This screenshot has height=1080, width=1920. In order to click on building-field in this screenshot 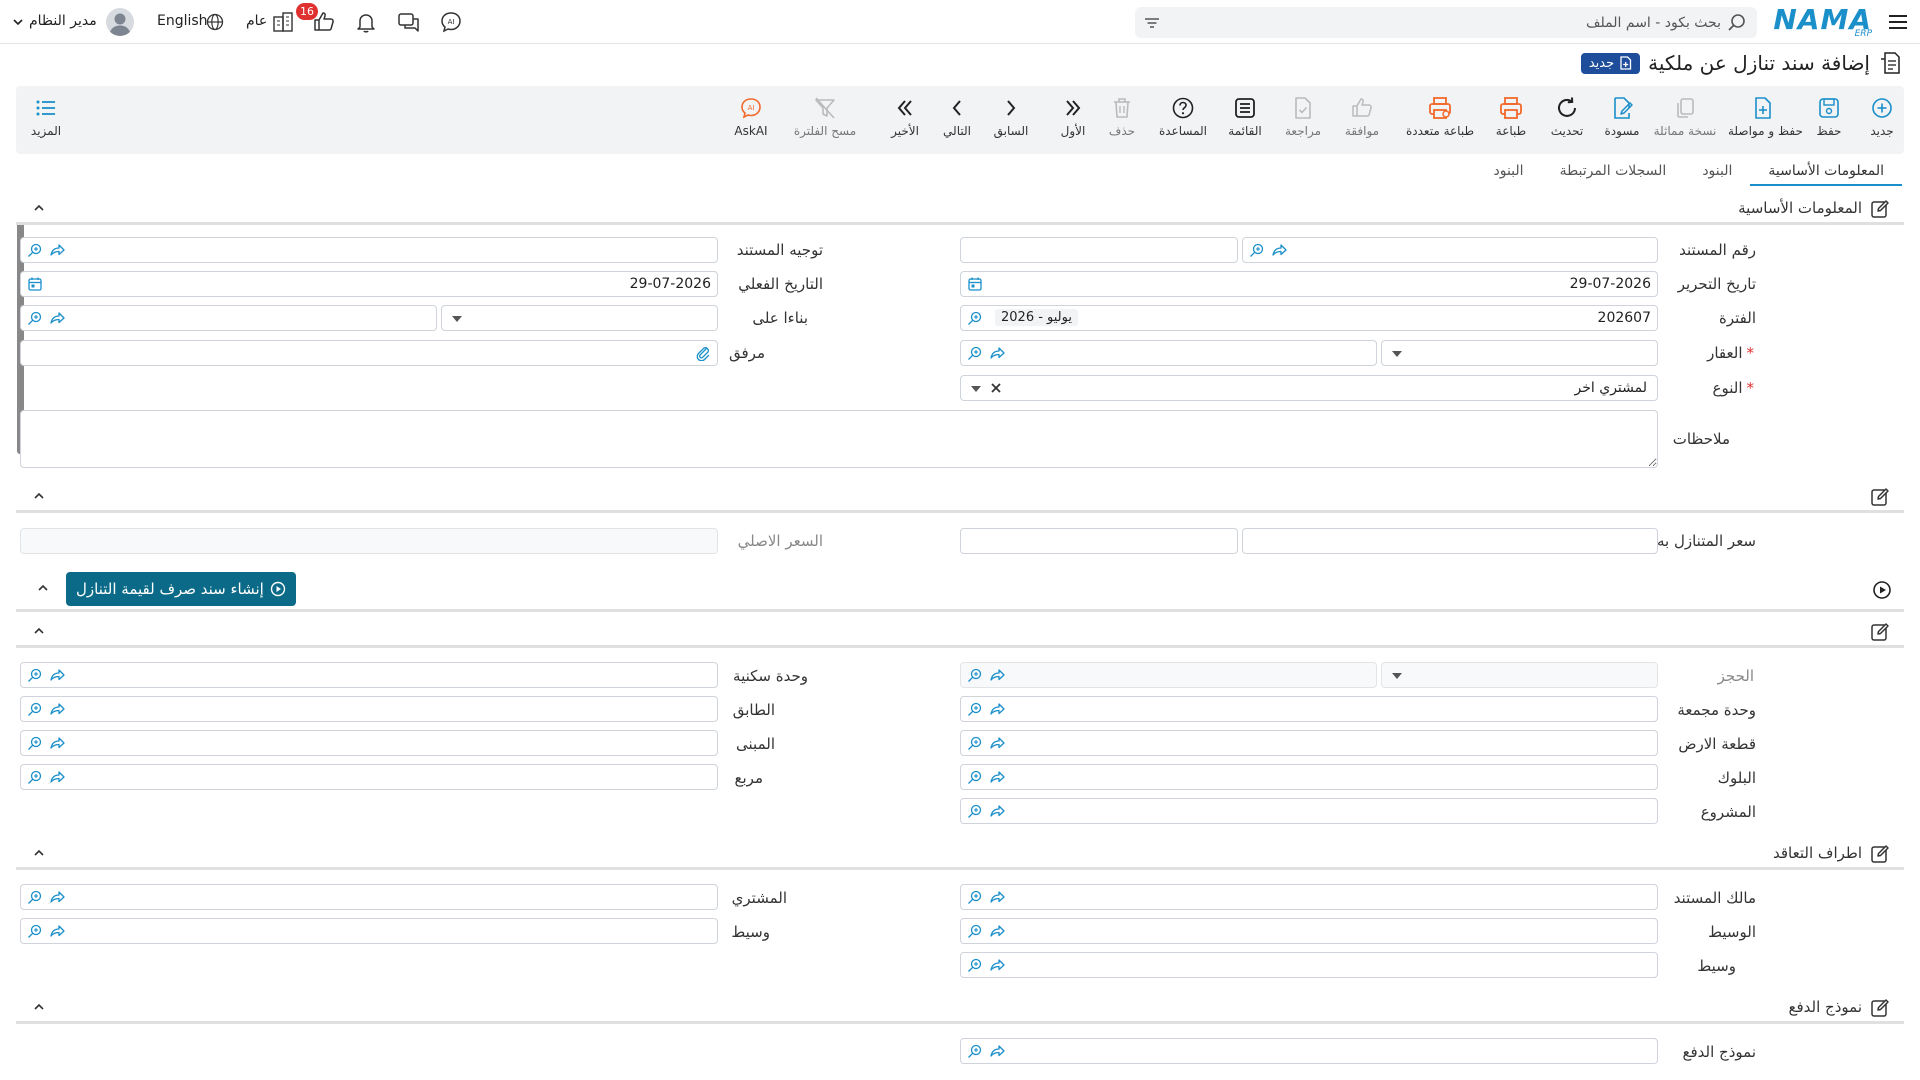, I will do `click(369, 743)`.